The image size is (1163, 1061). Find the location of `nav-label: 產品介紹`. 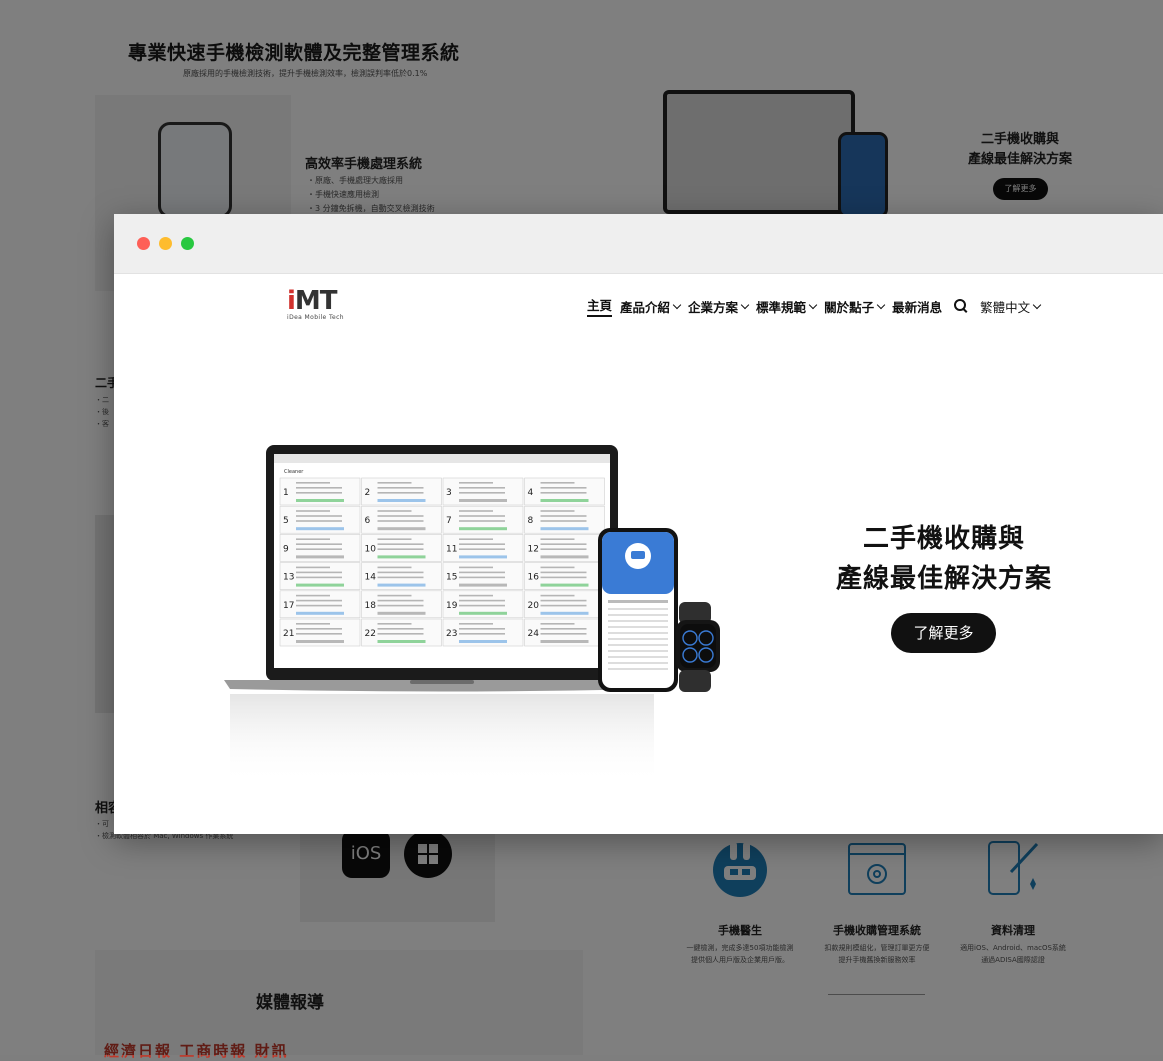

nav-label: 產品介紹 is located at coordinates (645, 307).